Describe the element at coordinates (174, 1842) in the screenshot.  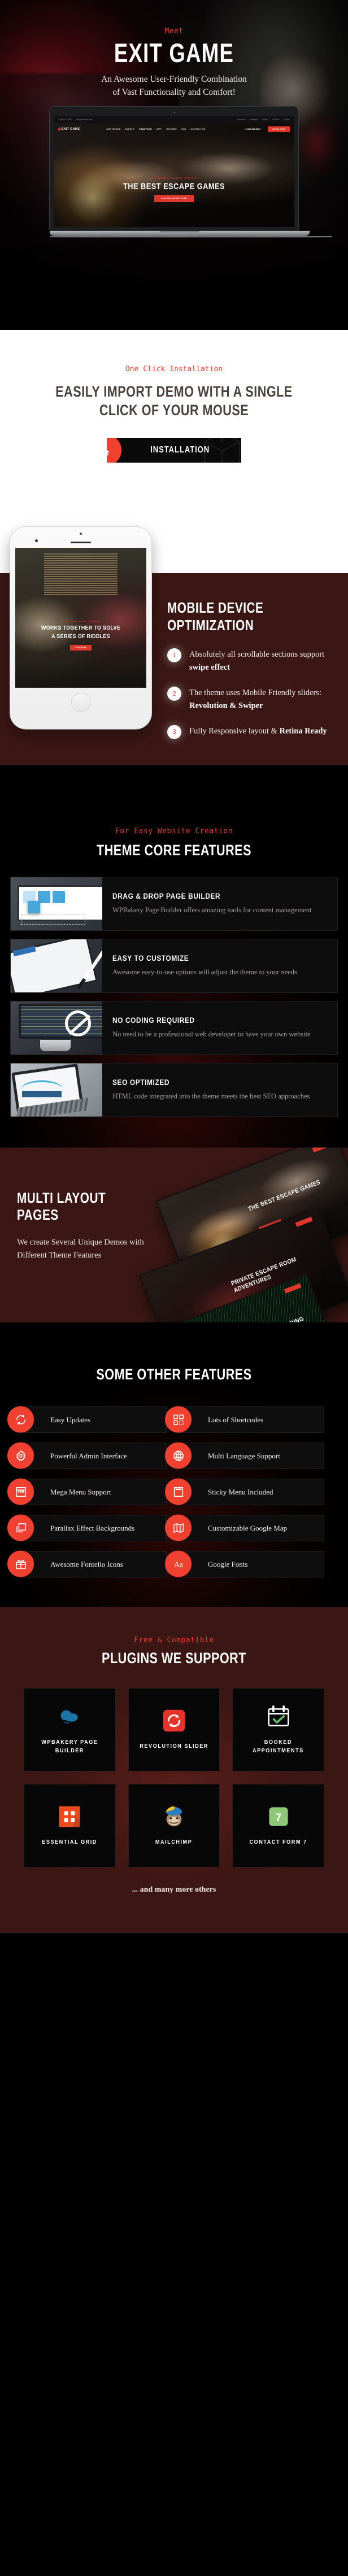
I see `plugin-name: MAILCHIMP` at that location.